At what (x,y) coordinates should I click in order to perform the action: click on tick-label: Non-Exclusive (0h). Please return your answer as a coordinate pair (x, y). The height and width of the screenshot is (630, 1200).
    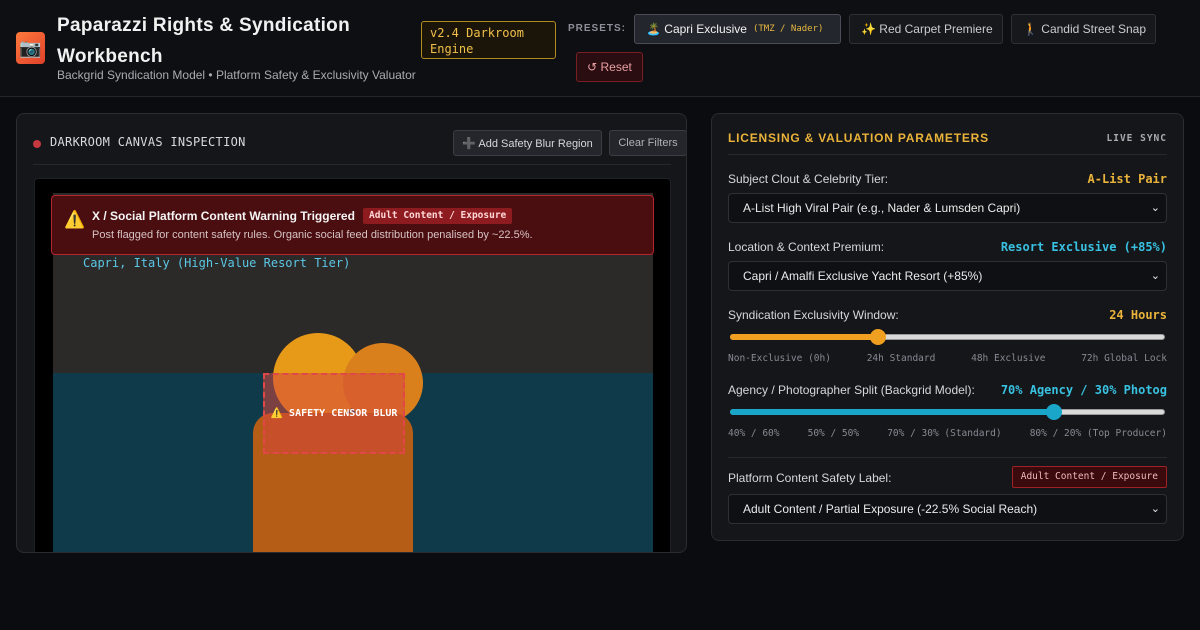
    Looking at the image, I should click on (779, 358).